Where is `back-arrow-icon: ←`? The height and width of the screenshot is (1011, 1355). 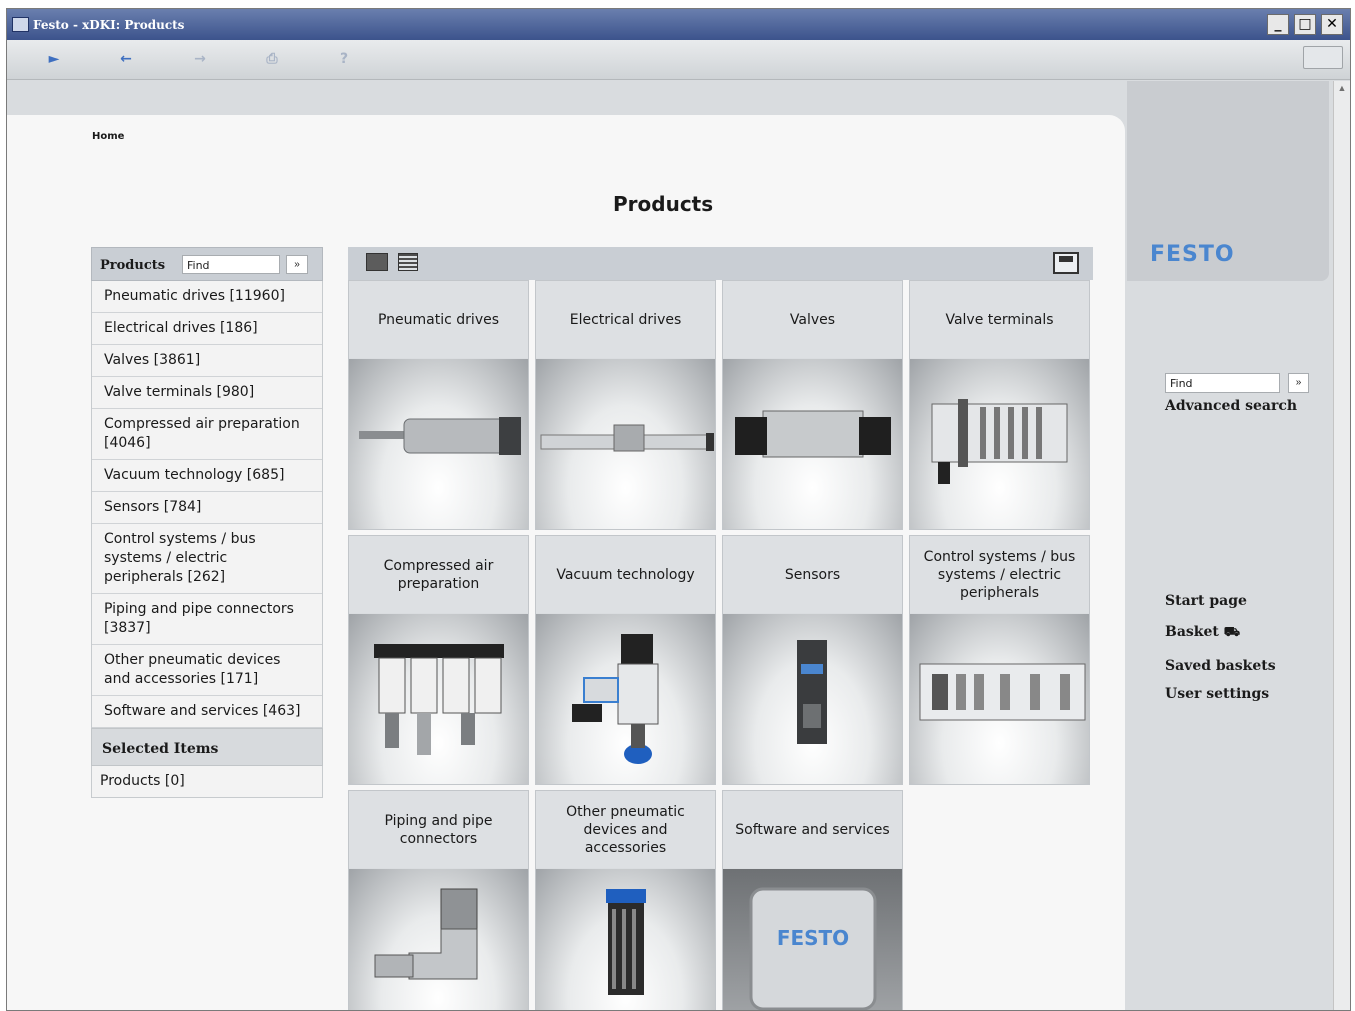
back-arrow-icon: ← is located at coordinates (126, 60).